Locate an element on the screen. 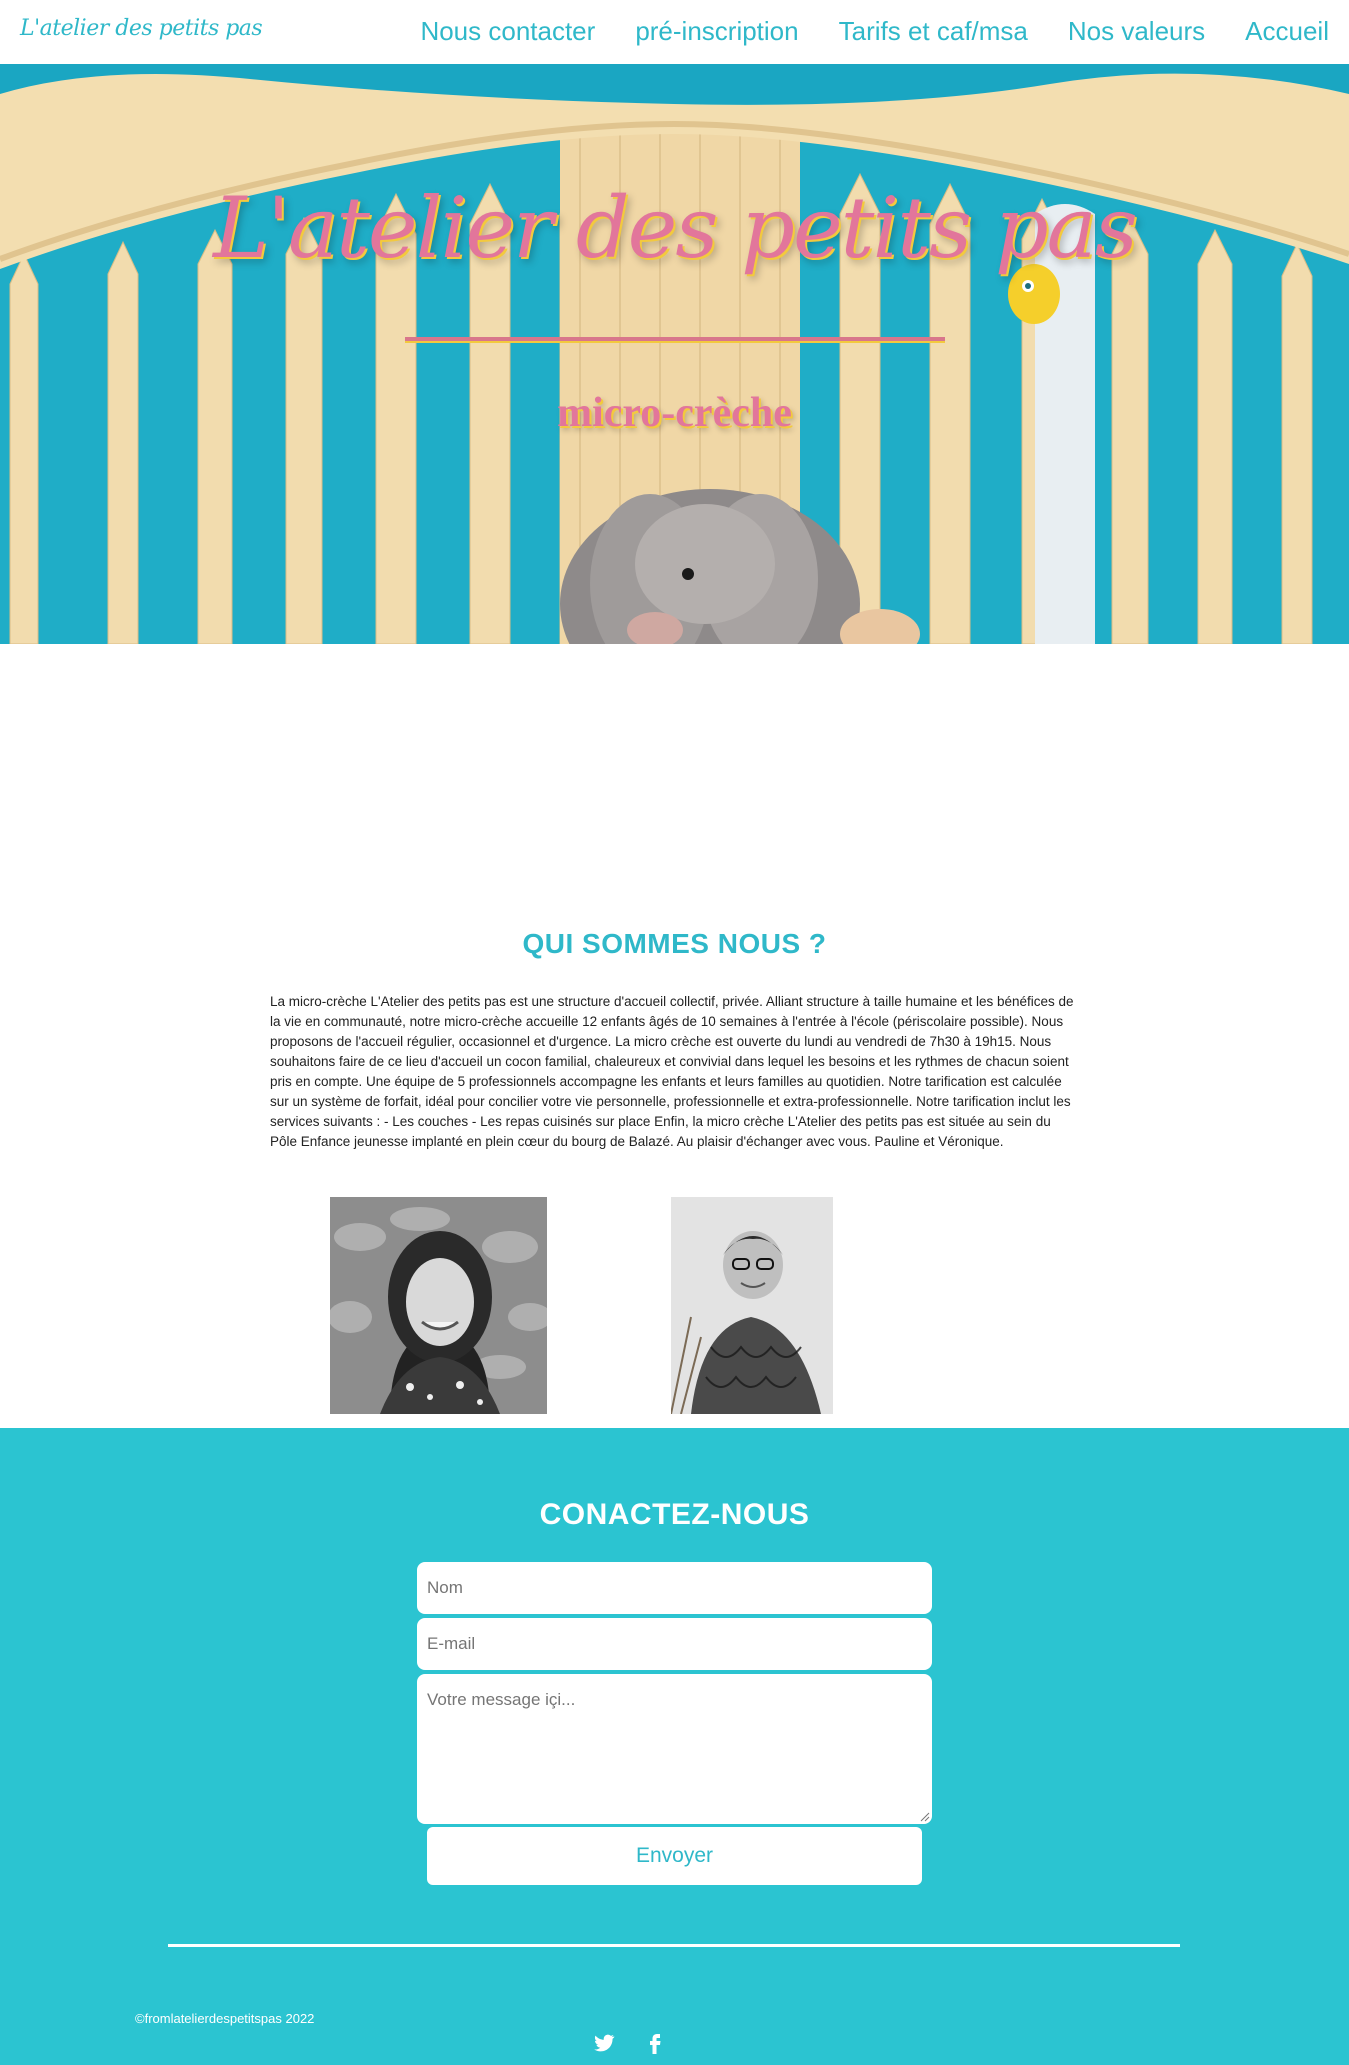 The width and height of the screenshot is (1349, 2065). hero-title: L'atelier des petits pas is located at coordinates (675, 228).